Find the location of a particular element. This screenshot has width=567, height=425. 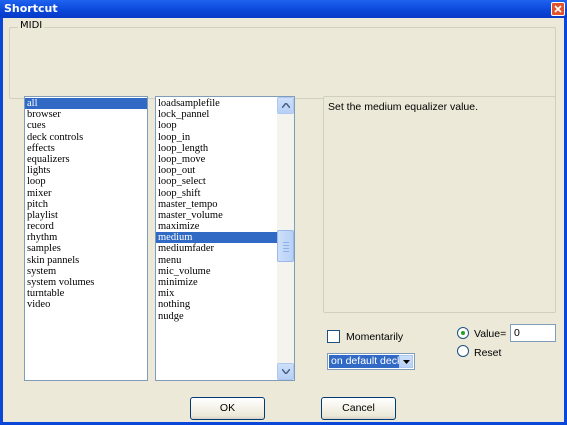

action-list-item: menu is located at coordinates (225, 260).